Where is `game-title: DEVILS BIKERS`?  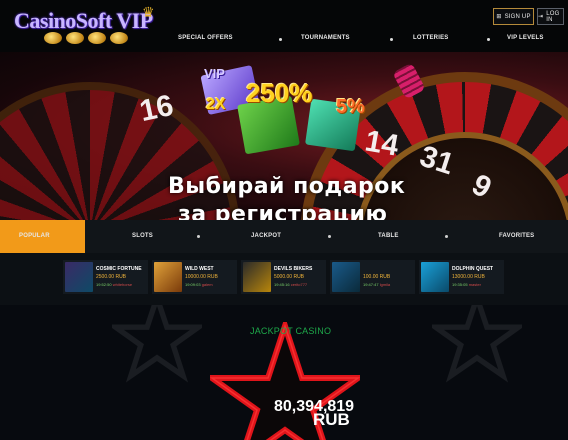 game-title: DEVILS BIKERS is located at coordinates (293, 269).